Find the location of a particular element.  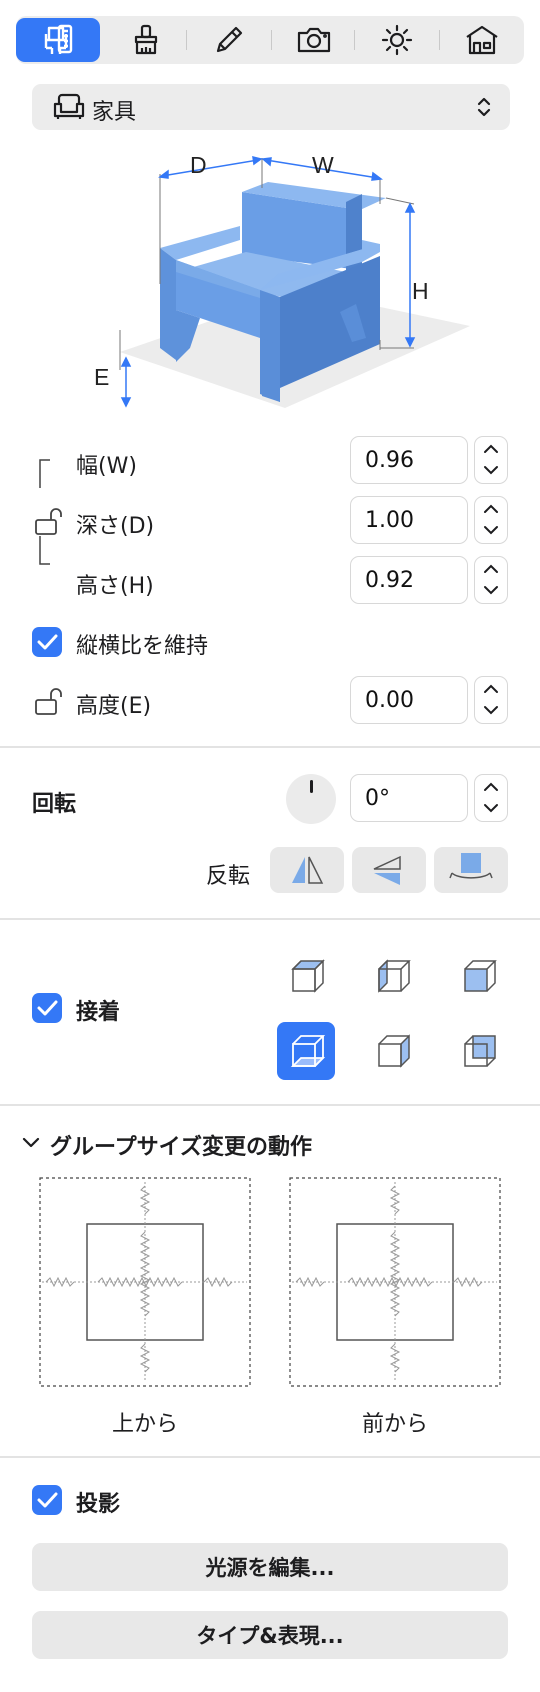

rotation-field: 0° is located at coordinates (409, 798).